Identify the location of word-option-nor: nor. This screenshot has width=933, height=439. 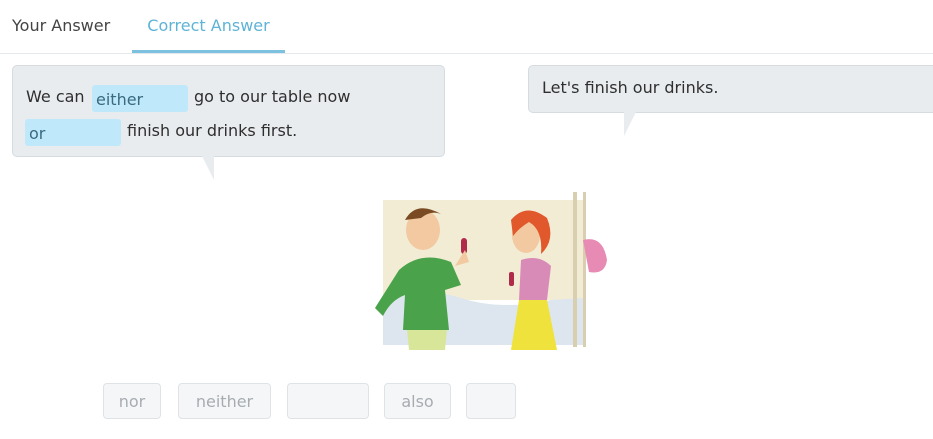
(132, 401).